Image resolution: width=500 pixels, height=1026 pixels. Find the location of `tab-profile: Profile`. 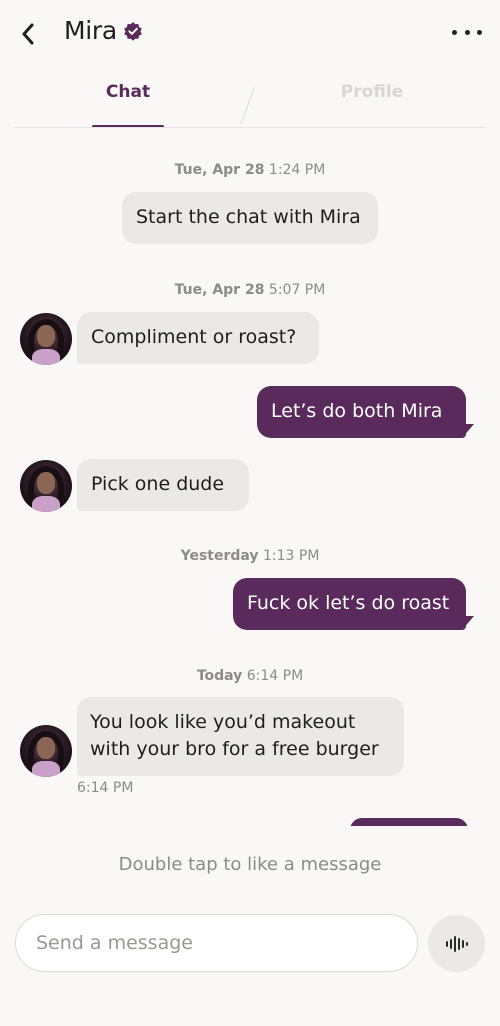

tab-profile: Profile is located at coordinates (372, 92).